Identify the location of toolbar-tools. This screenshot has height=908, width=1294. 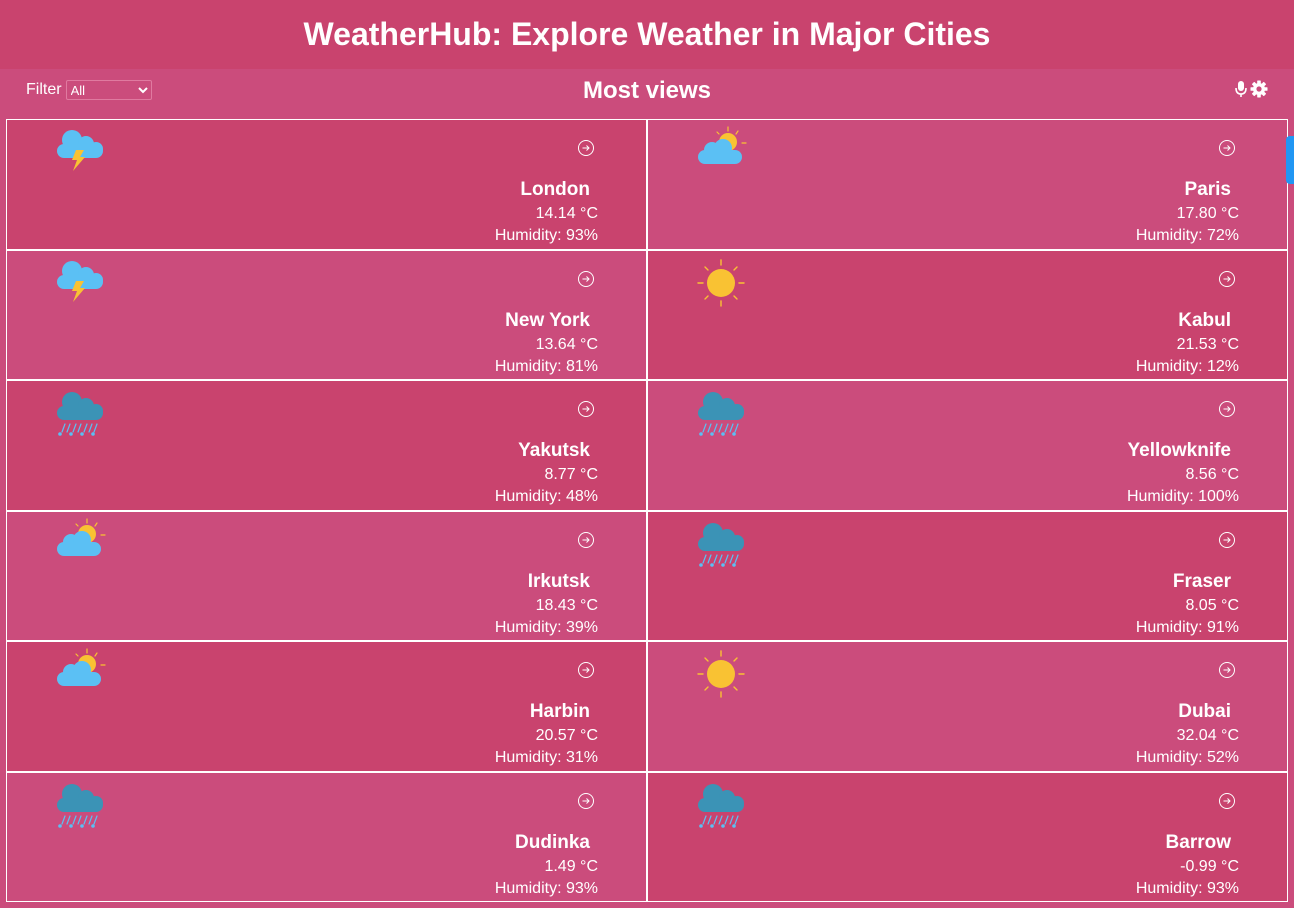
(1251, 91).